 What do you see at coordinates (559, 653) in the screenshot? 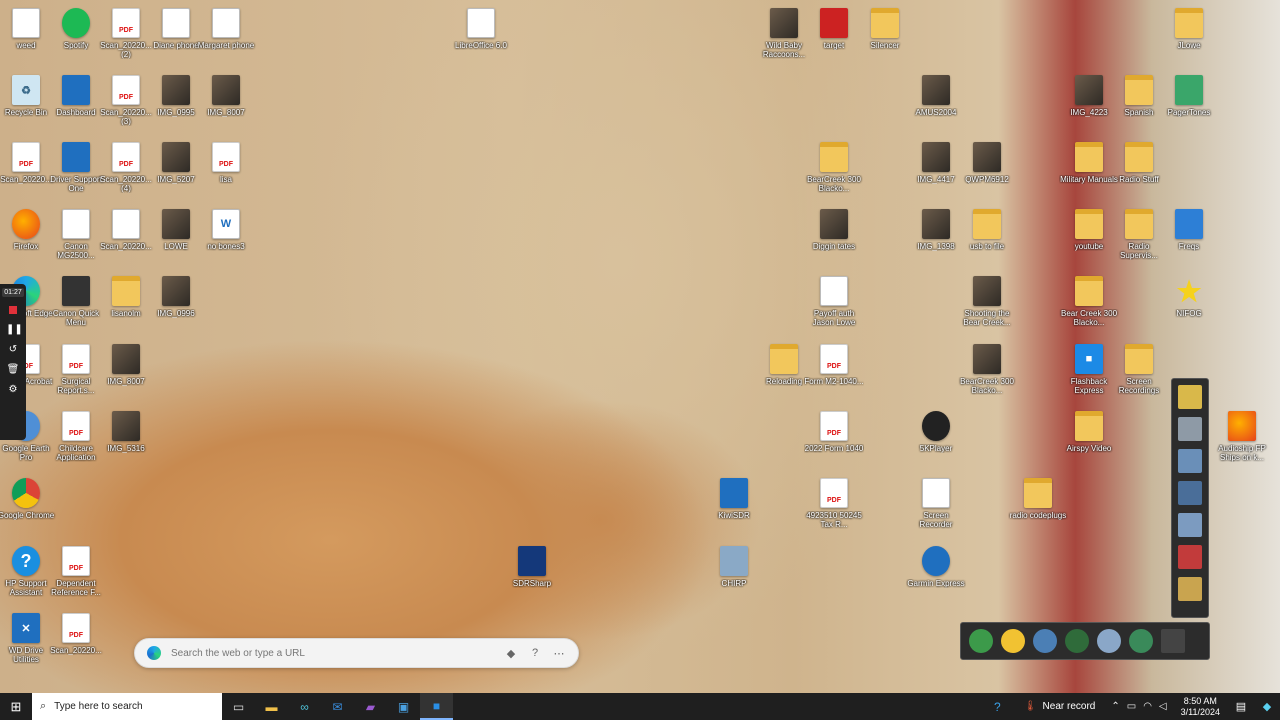
I see `more-options-icon: ⋯` at bounding box center [559, 653].